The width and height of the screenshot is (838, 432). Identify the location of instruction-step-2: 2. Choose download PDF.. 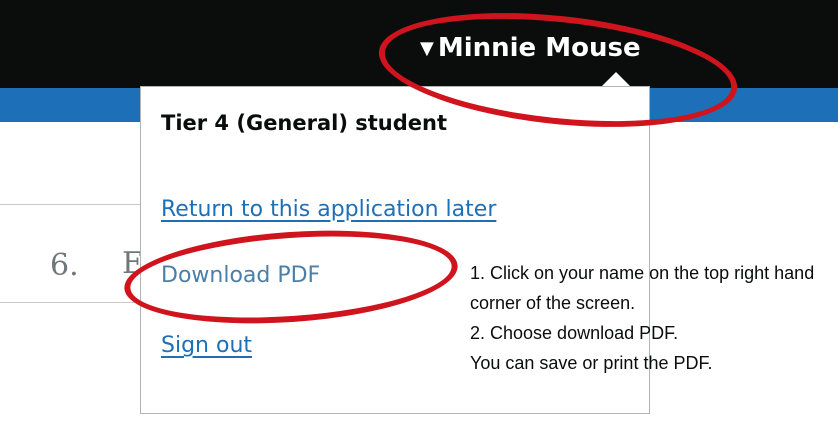
(574, 333).